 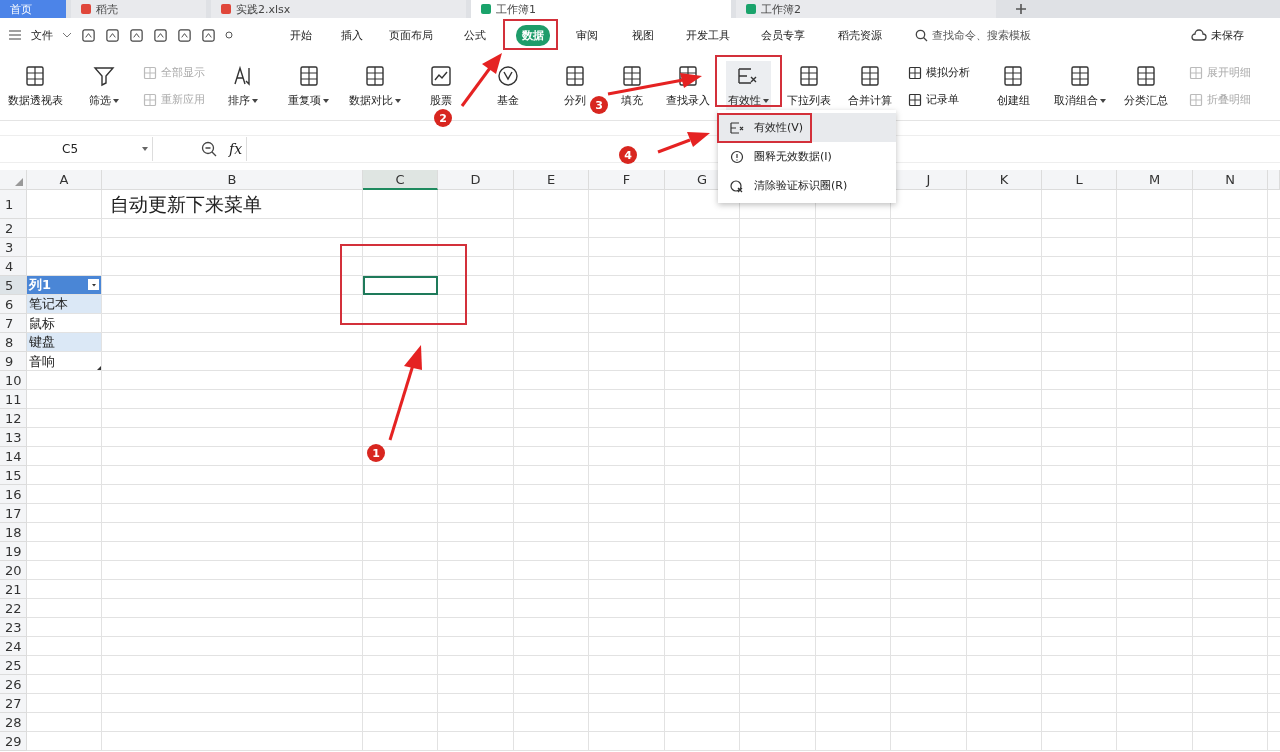 What do you see at coordinates (64, 180) in the screenshot?
I see `column-header: A` at bounding box center [64, 180].